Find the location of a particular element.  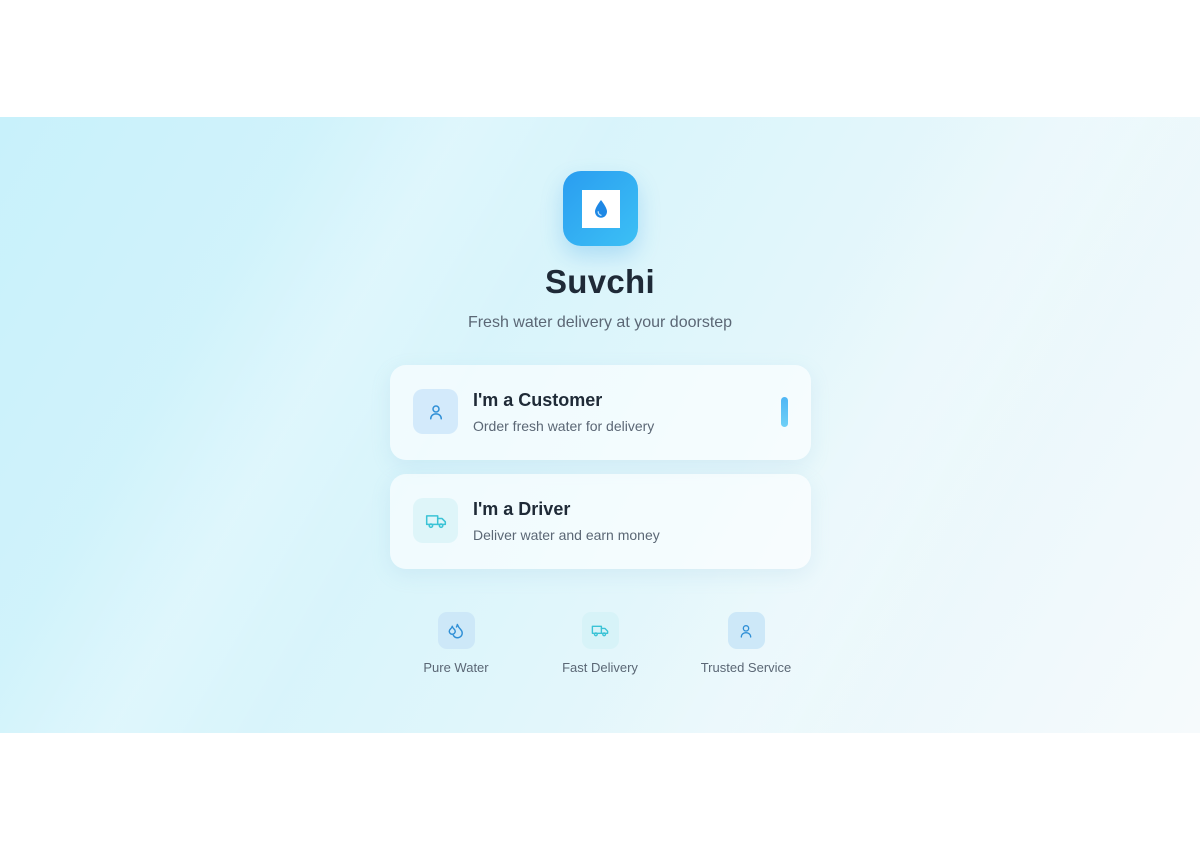

fast-delivery-icon-tile is located at coordinates (600, 630).